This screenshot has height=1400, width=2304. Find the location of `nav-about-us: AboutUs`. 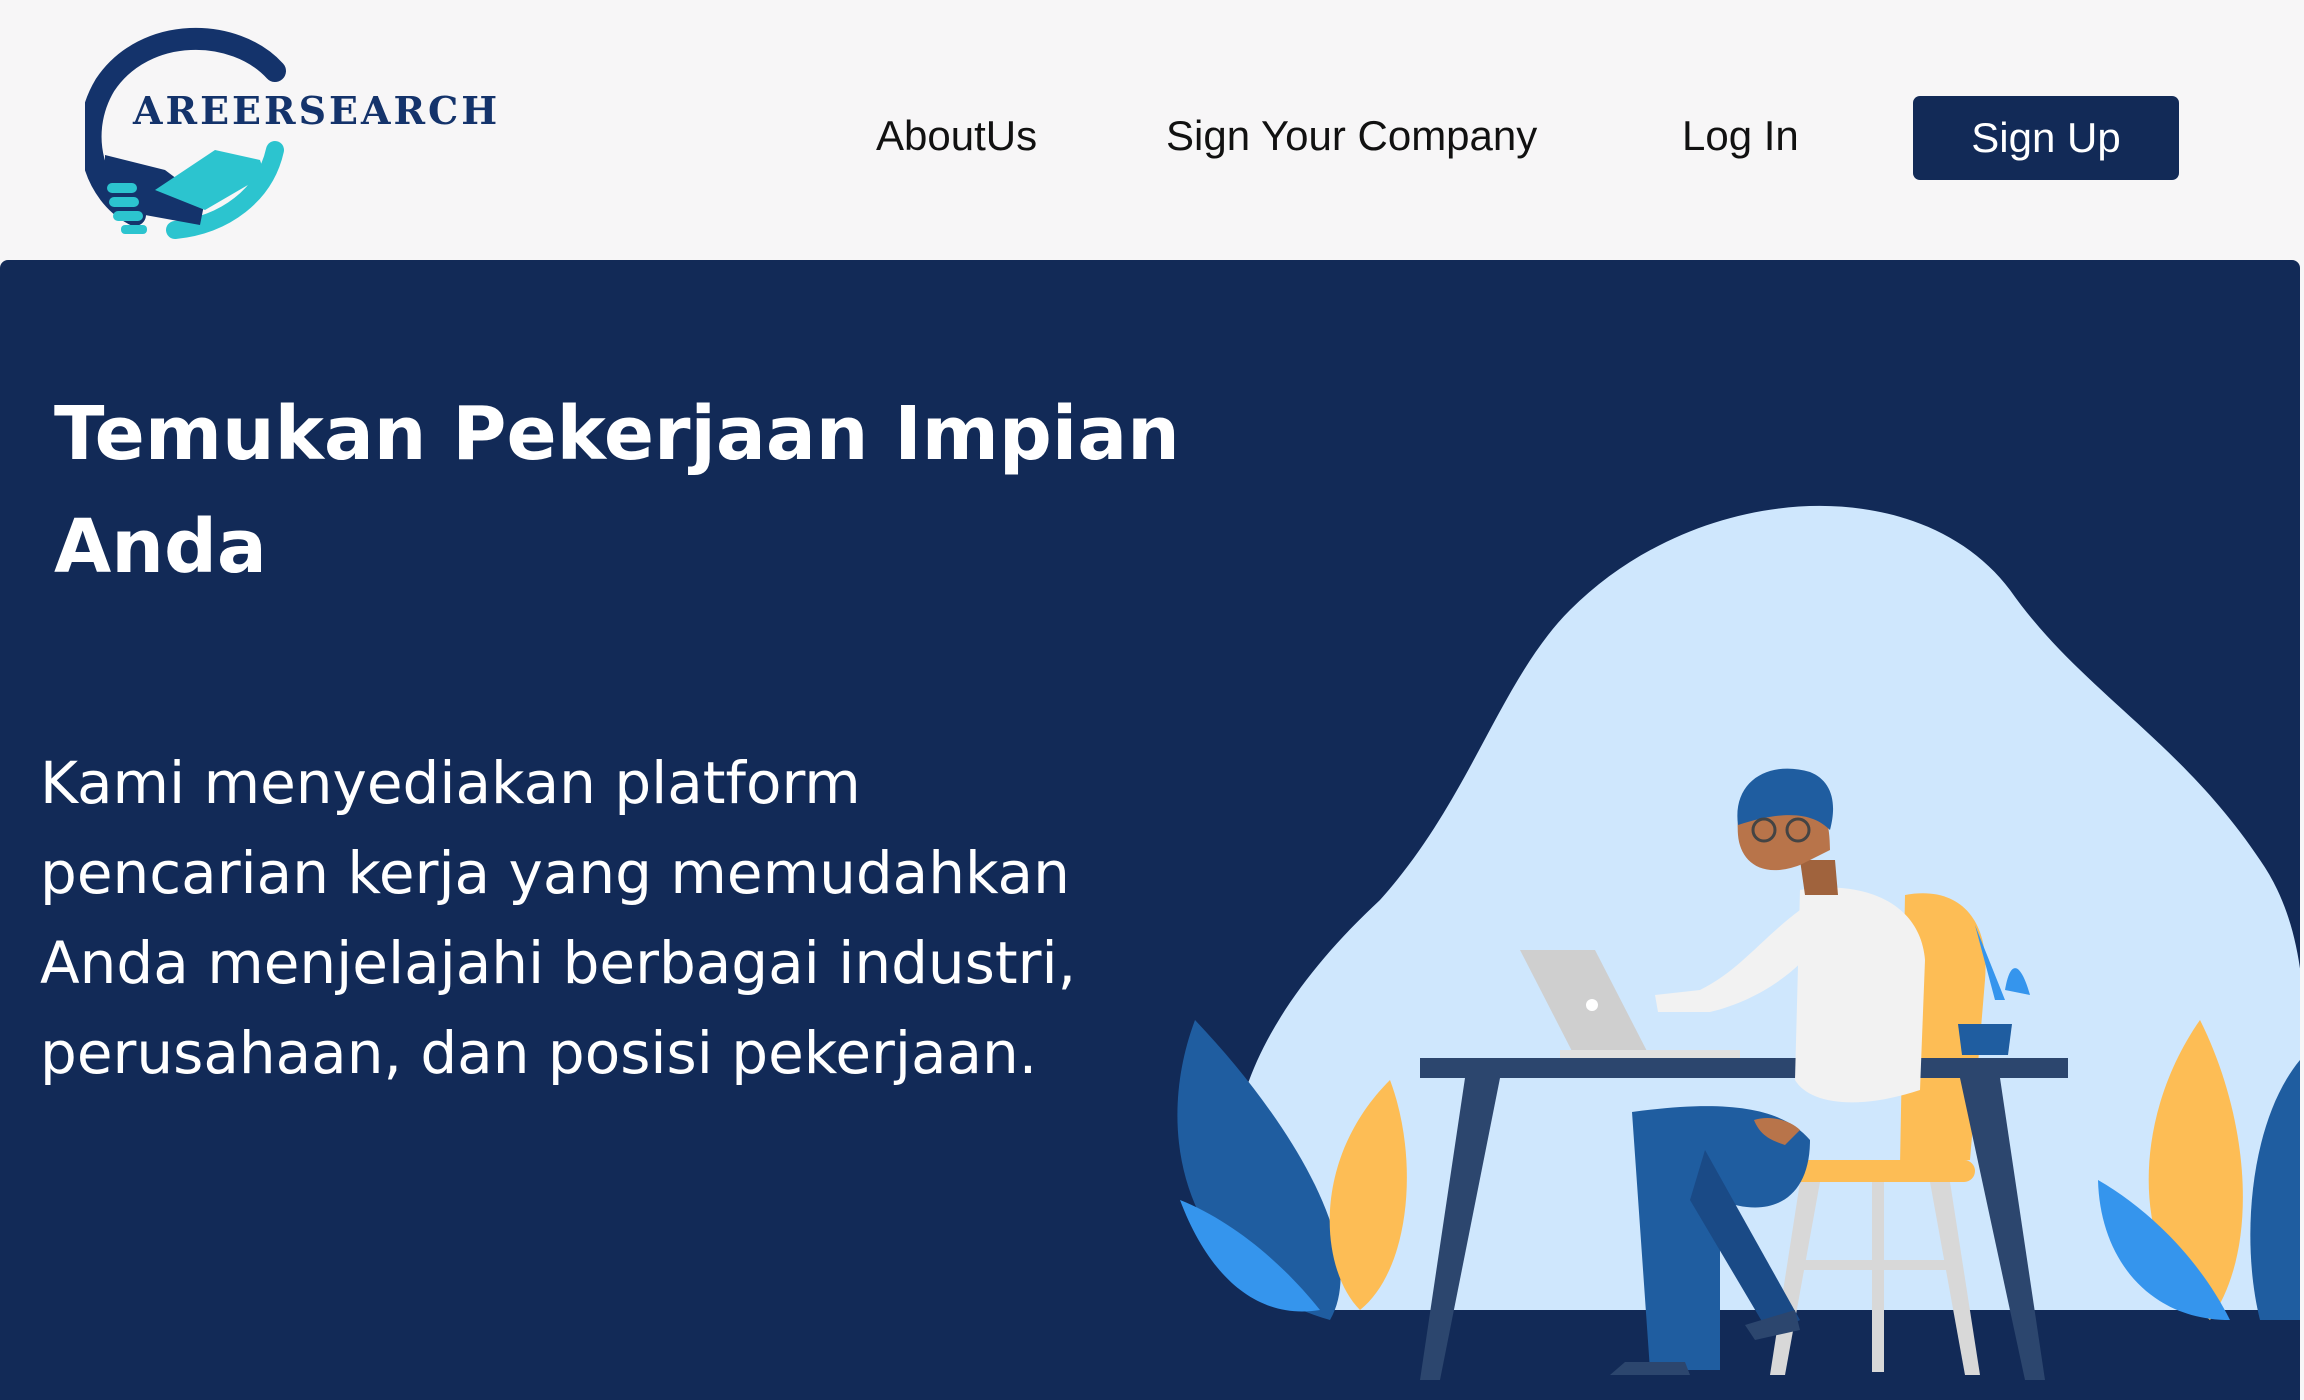

nav-about-us: AboutUs is located at coordinates (956, 136).